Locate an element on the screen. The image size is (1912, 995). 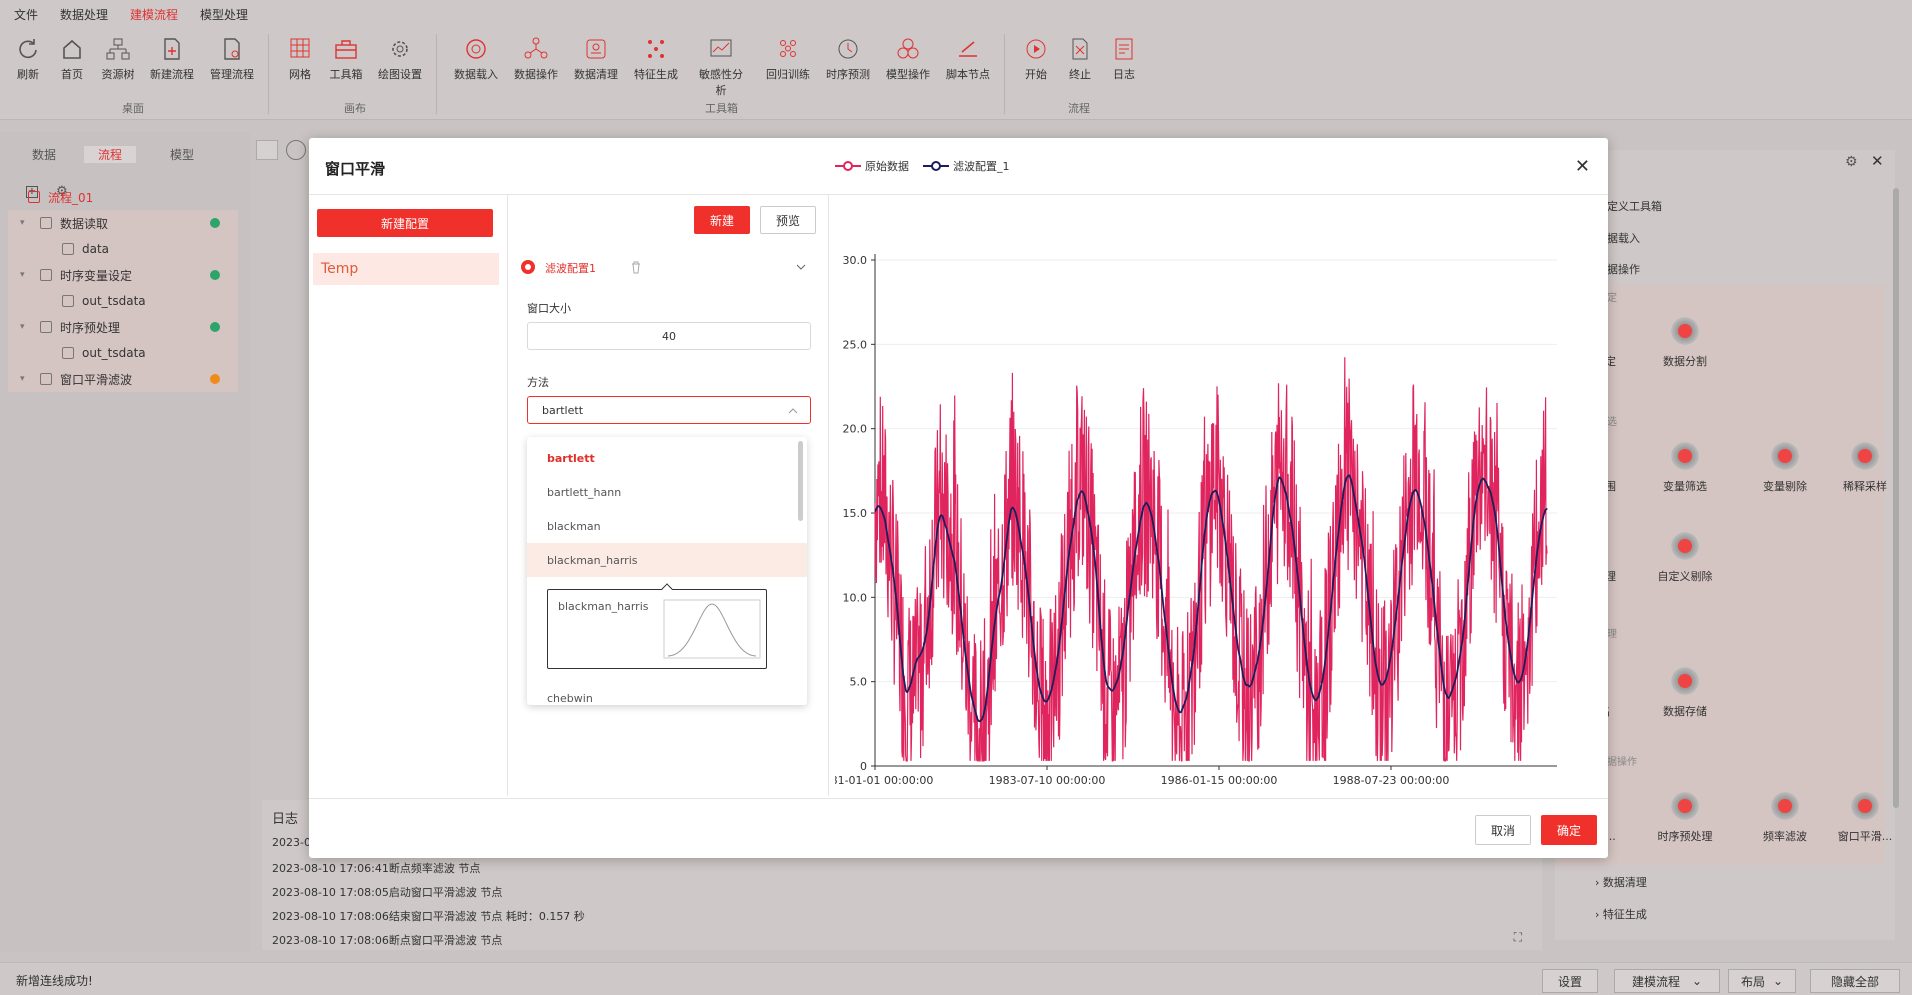
log-line: 2023-08-10 17:08:06断点窗口平滑滤波 节点 is located at coordinates (387, 940).